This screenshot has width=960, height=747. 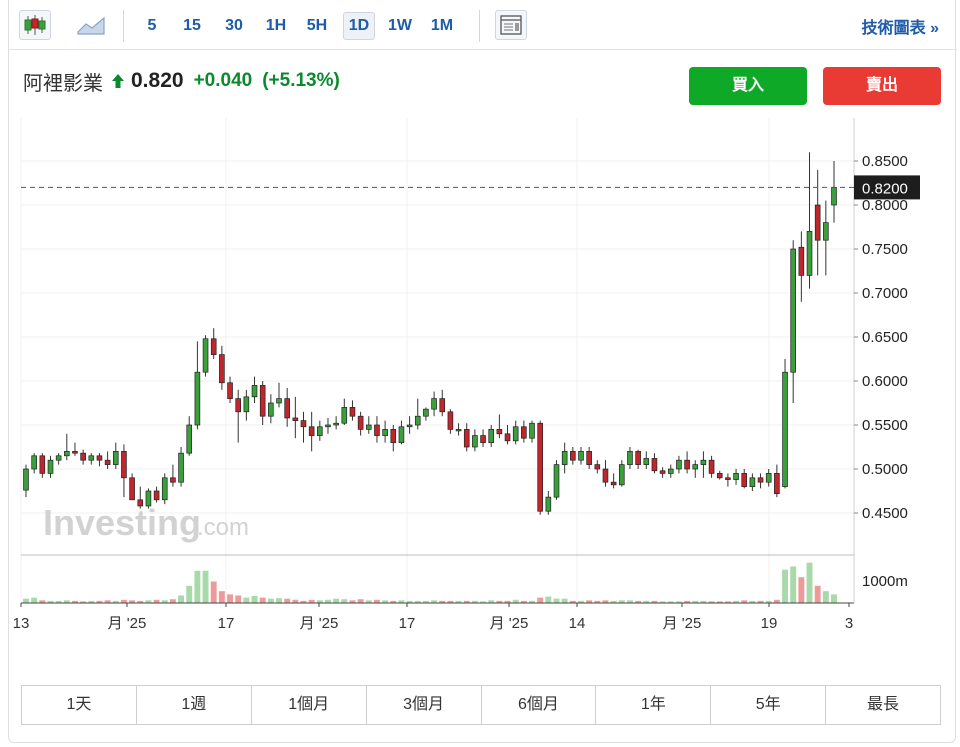 I want to click on period-1m: 1個月, so click(x=309, y=705).